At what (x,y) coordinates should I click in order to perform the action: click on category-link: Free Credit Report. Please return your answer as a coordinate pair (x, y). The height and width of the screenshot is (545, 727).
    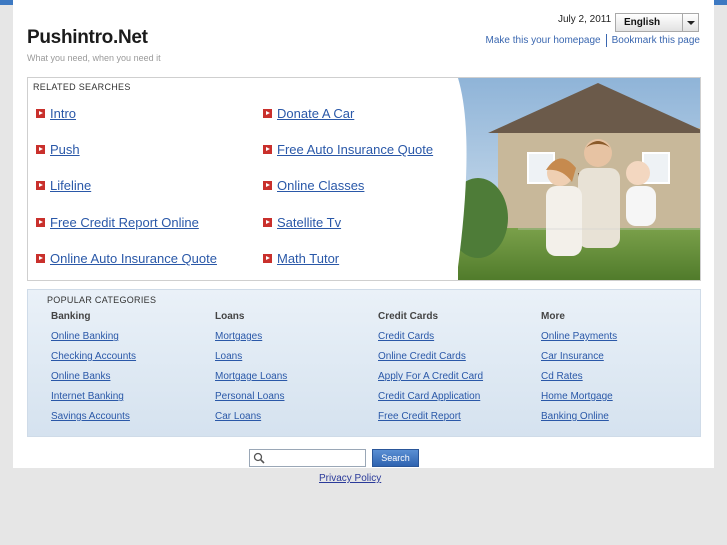
    Looking at the image, I should click on (430, 421).